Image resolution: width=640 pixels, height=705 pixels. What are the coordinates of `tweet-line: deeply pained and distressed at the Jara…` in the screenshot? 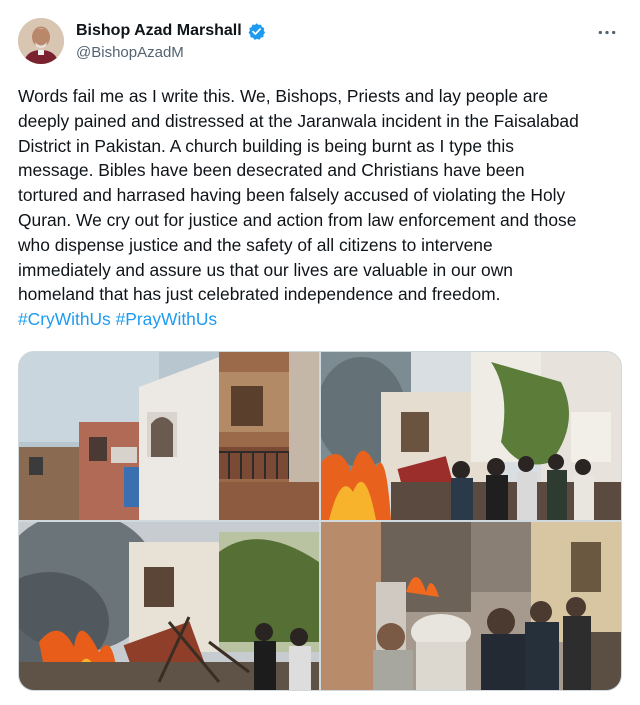 It's located at (298, 120).